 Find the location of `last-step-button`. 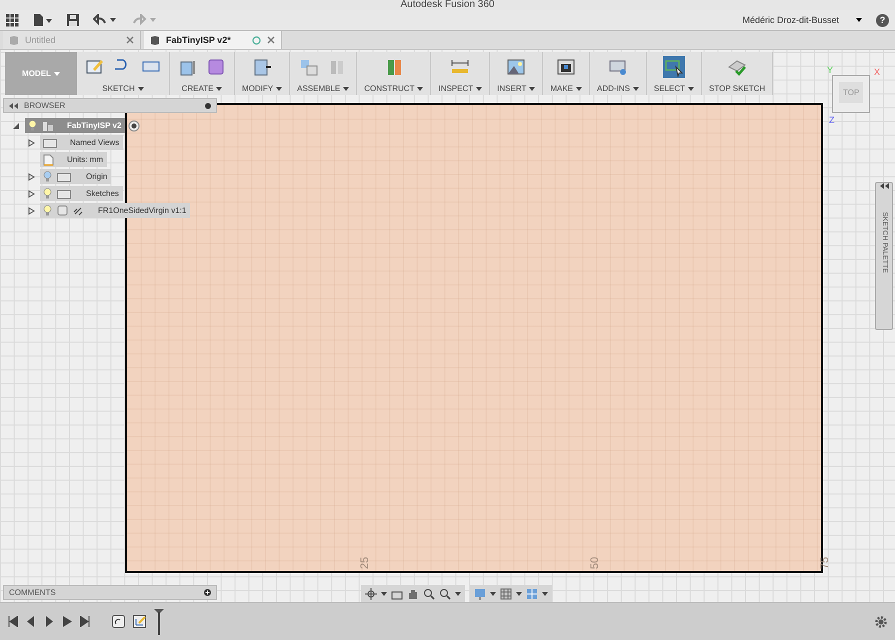

last-step-button is located at coordinates (85, 621).